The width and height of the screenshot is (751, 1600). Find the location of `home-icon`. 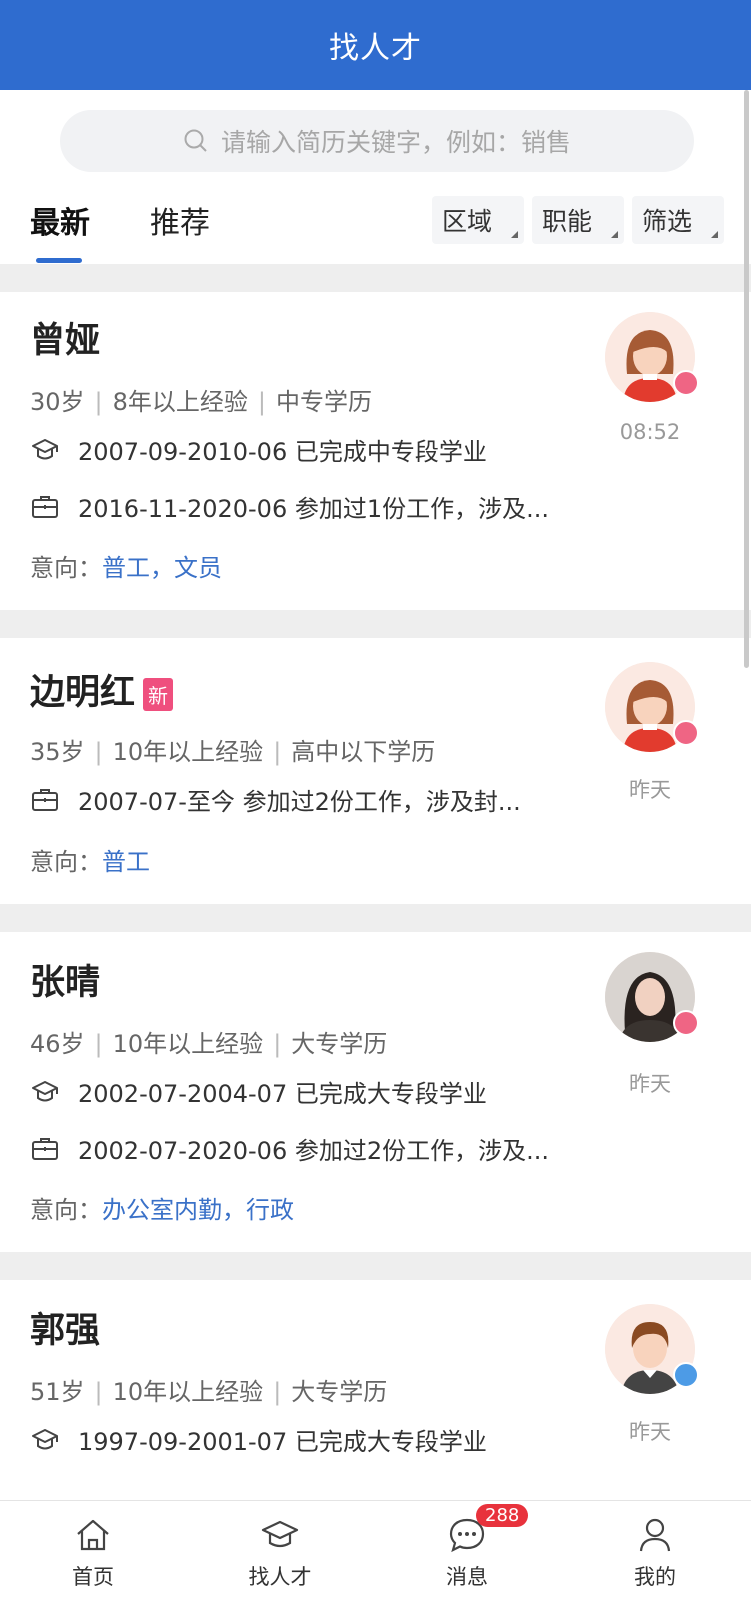

home-icon is located at coordinates (93, 1535).